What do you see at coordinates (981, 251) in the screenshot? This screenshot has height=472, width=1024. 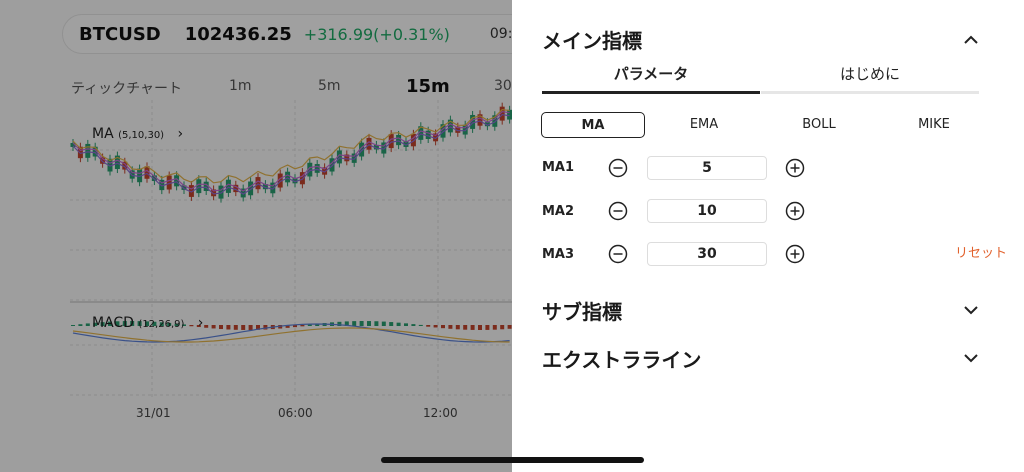 I see `reset-button: リセット` at bounding box center [981, 251].